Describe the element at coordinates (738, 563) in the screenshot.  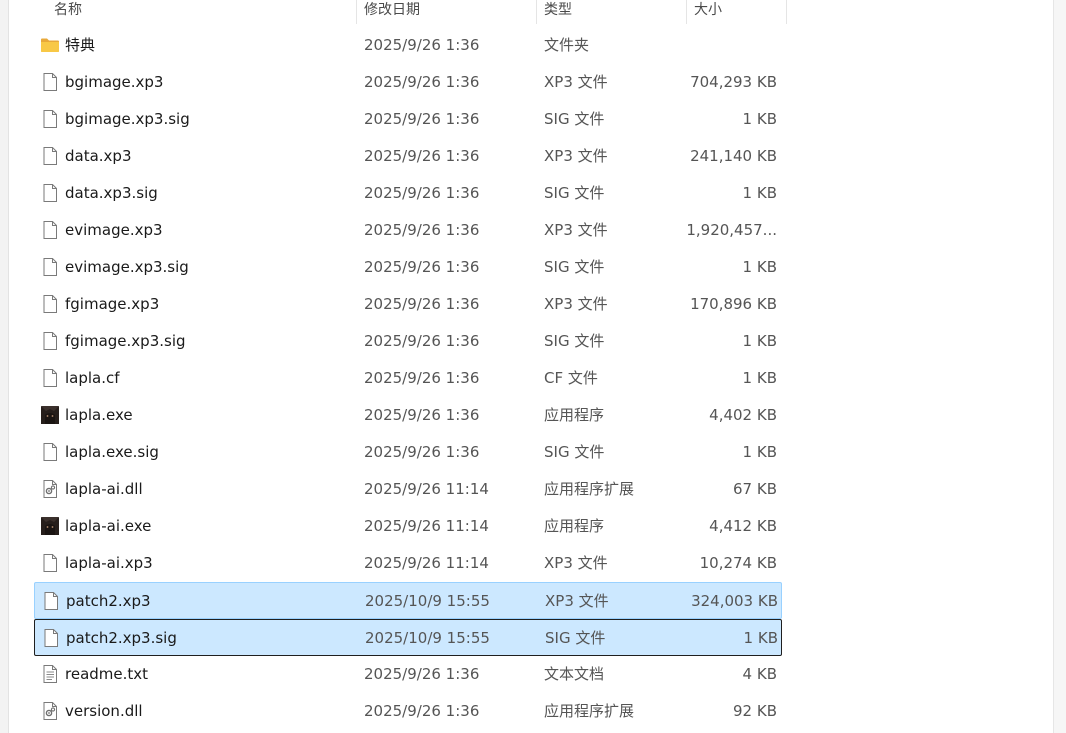
I see `file-size: 10,274 KB` at that location.